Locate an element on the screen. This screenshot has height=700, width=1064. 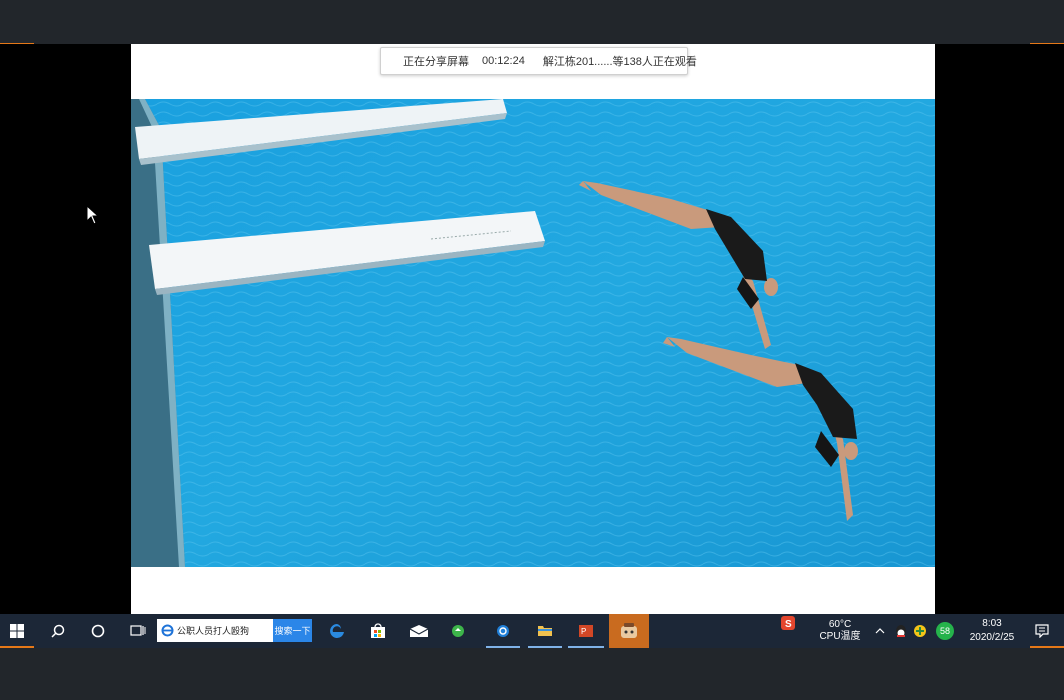
share-elapsed-time: 00:12:24 is located at coordinates (503, 61).